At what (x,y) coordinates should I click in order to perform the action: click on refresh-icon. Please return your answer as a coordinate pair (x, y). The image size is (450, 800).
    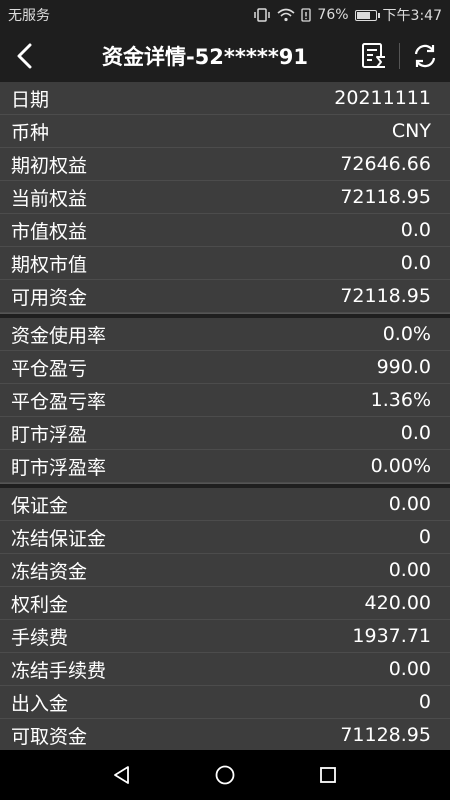
    Looking at the image, I should click on (425, 56).